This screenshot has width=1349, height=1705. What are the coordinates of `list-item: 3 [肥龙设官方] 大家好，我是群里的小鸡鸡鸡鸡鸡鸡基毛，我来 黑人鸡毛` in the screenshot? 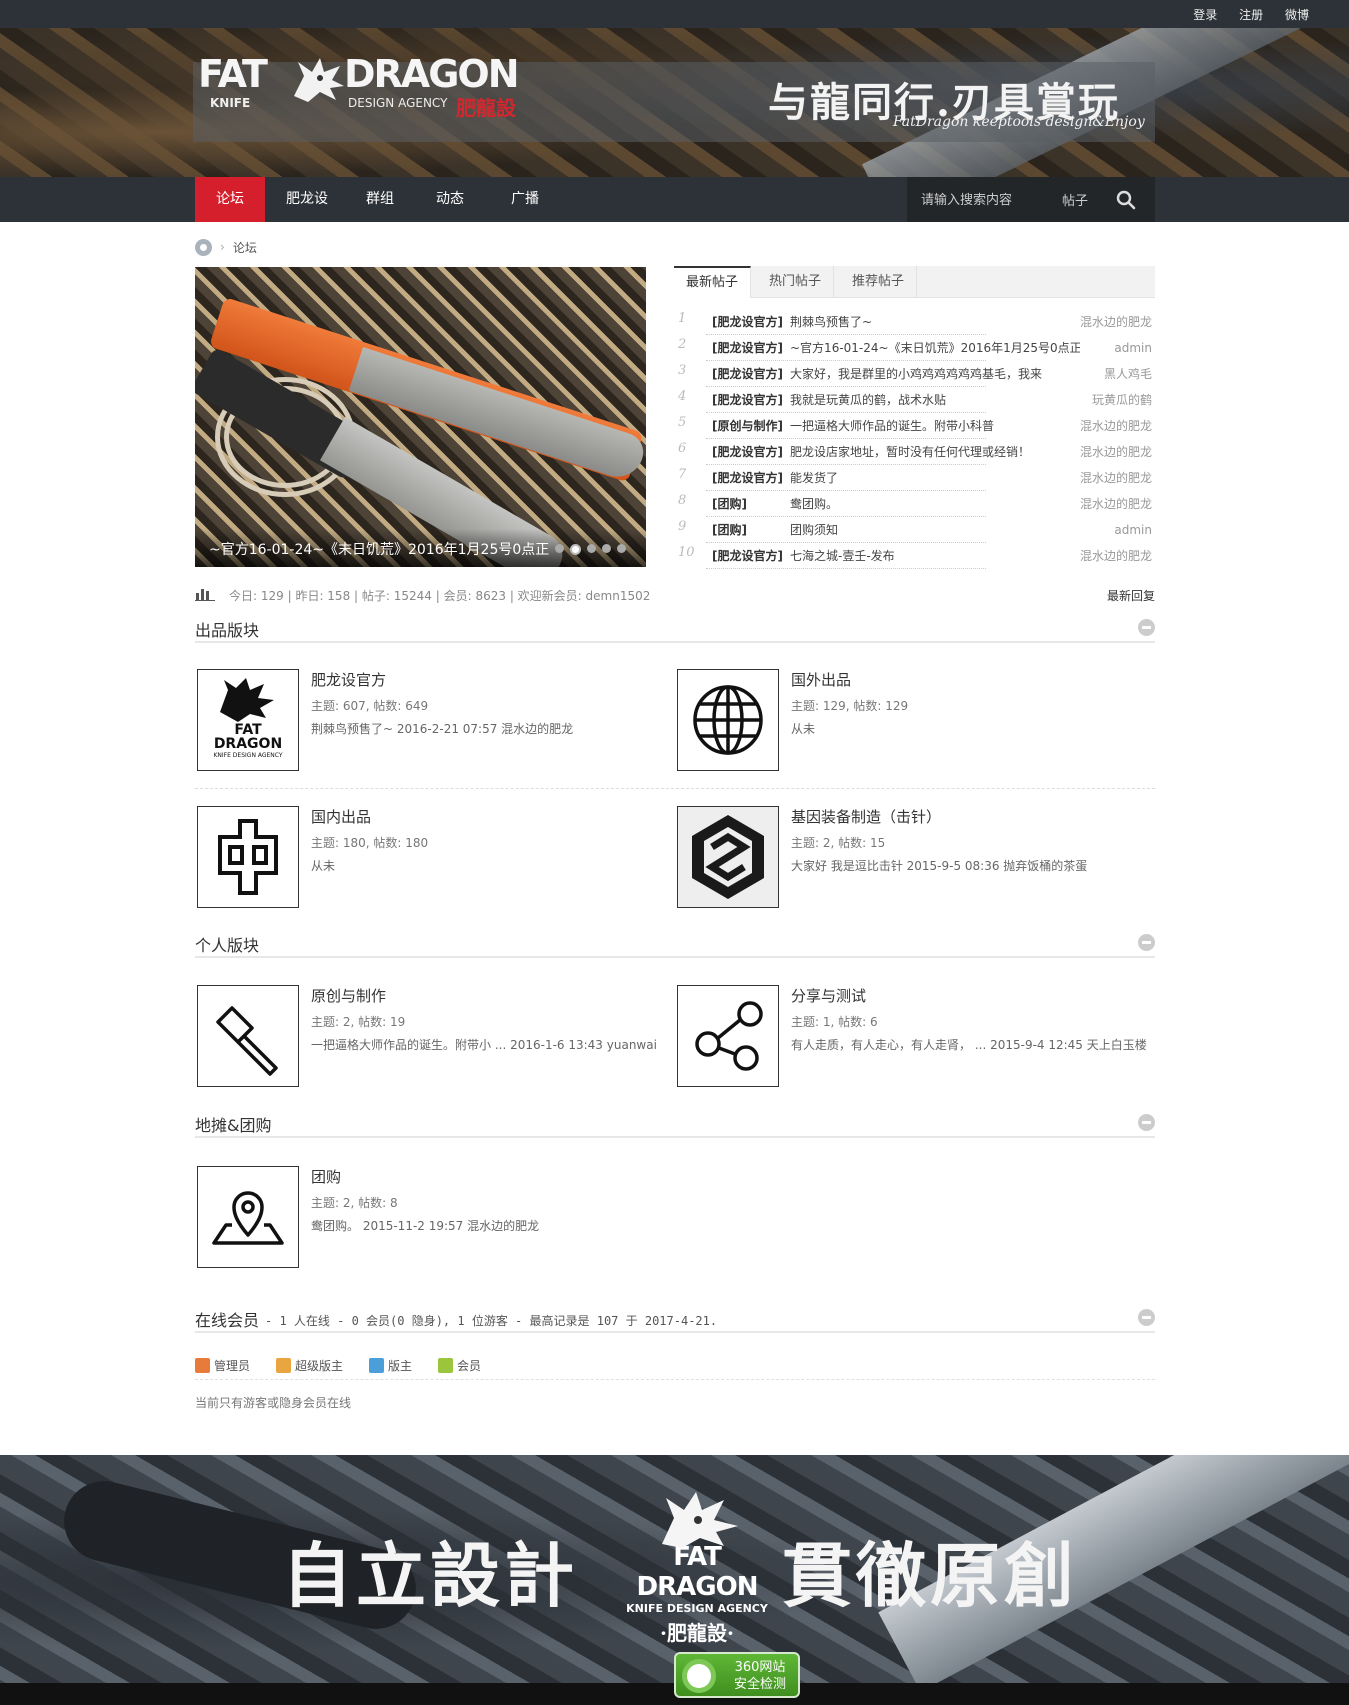 It's located at (915, 375).